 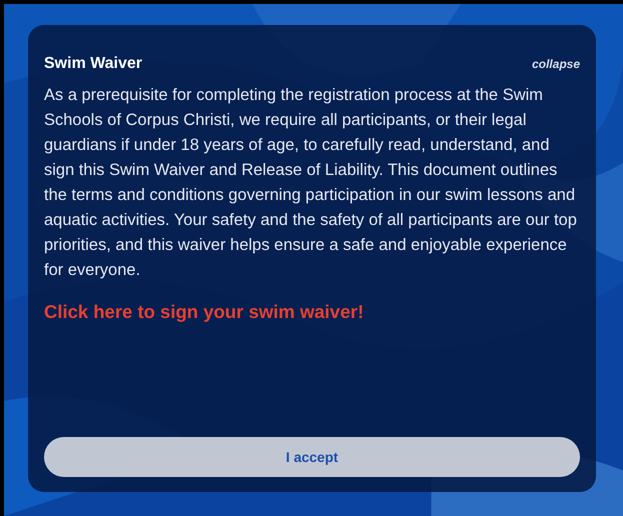 I want to click on collapse-link: collapse, so click(x=556, y=64).